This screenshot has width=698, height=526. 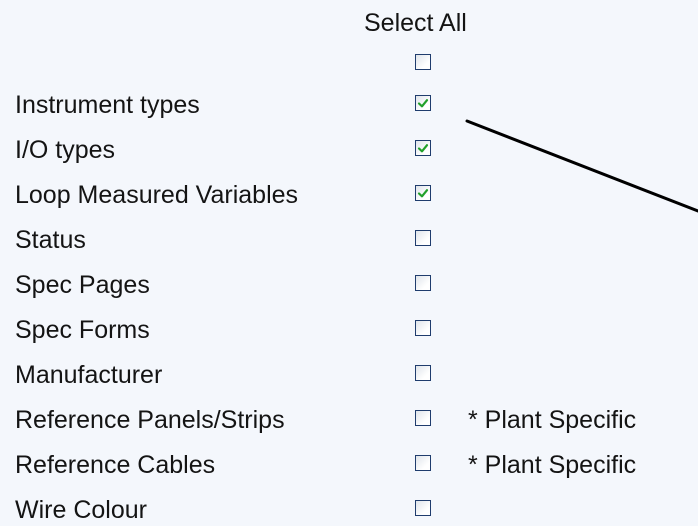 I want to click on option-label-io-types: I/O types, so click(x=65, y=150).